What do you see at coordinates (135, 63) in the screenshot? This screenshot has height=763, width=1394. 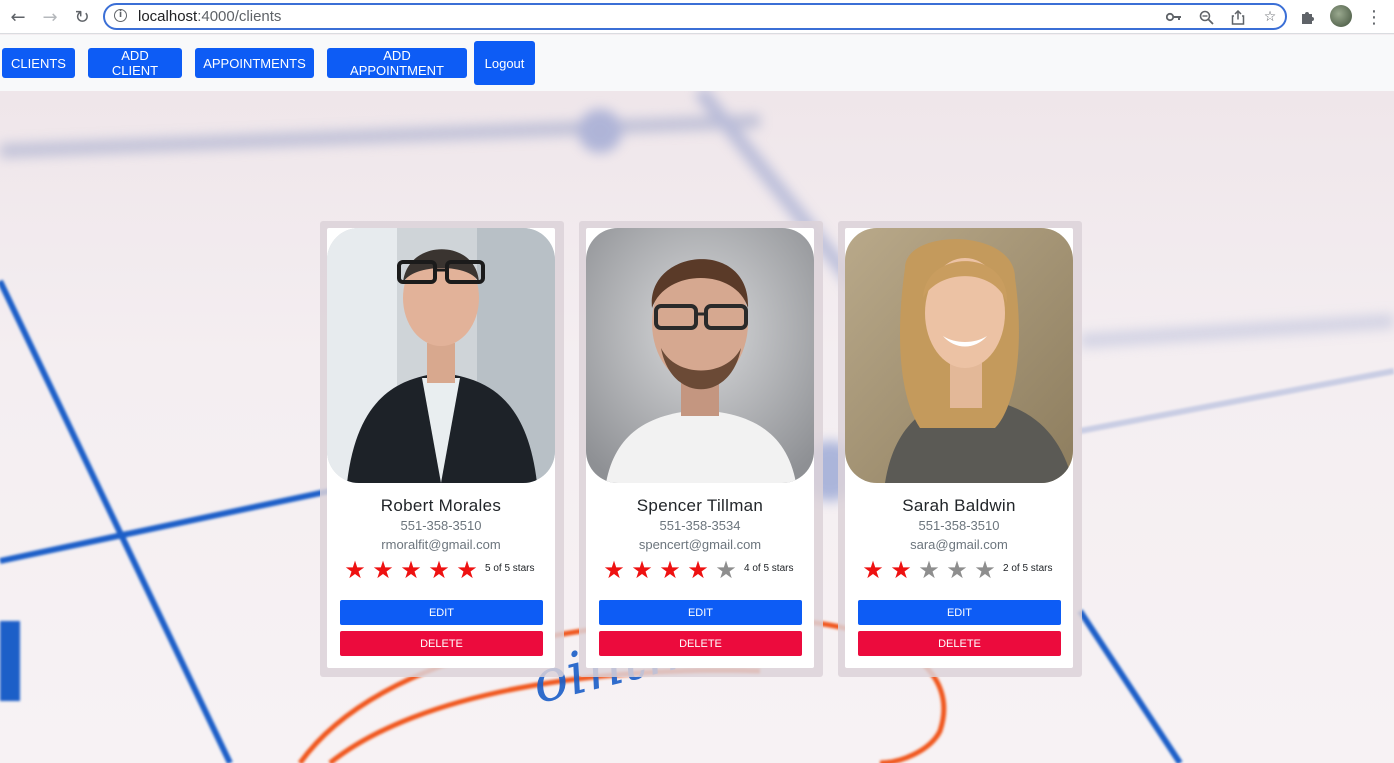 I see `add-client-nav-button: ADD CLIENT` at bounding box center [135, 63].